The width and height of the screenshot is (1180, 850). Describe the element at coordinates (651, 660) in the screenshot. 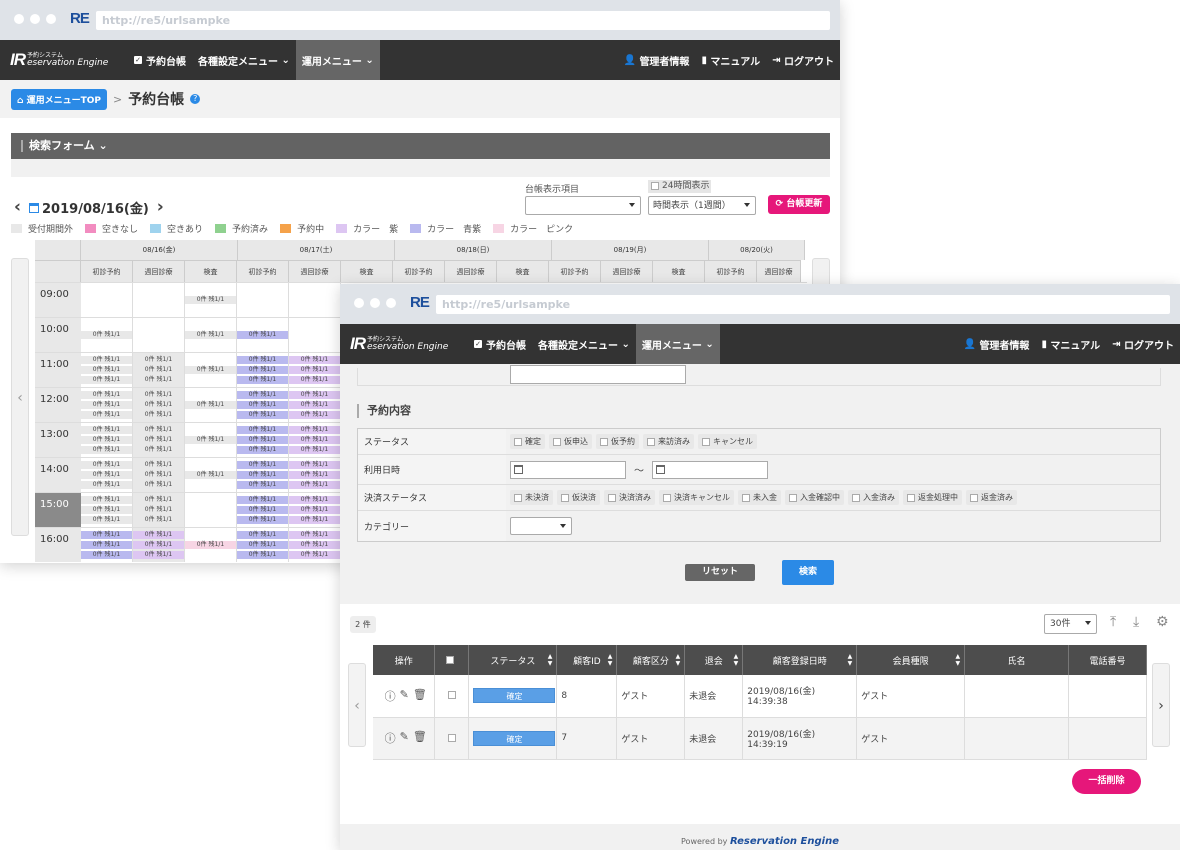

I see `column-header: 顧客区分 ▲ ▼` at that location.